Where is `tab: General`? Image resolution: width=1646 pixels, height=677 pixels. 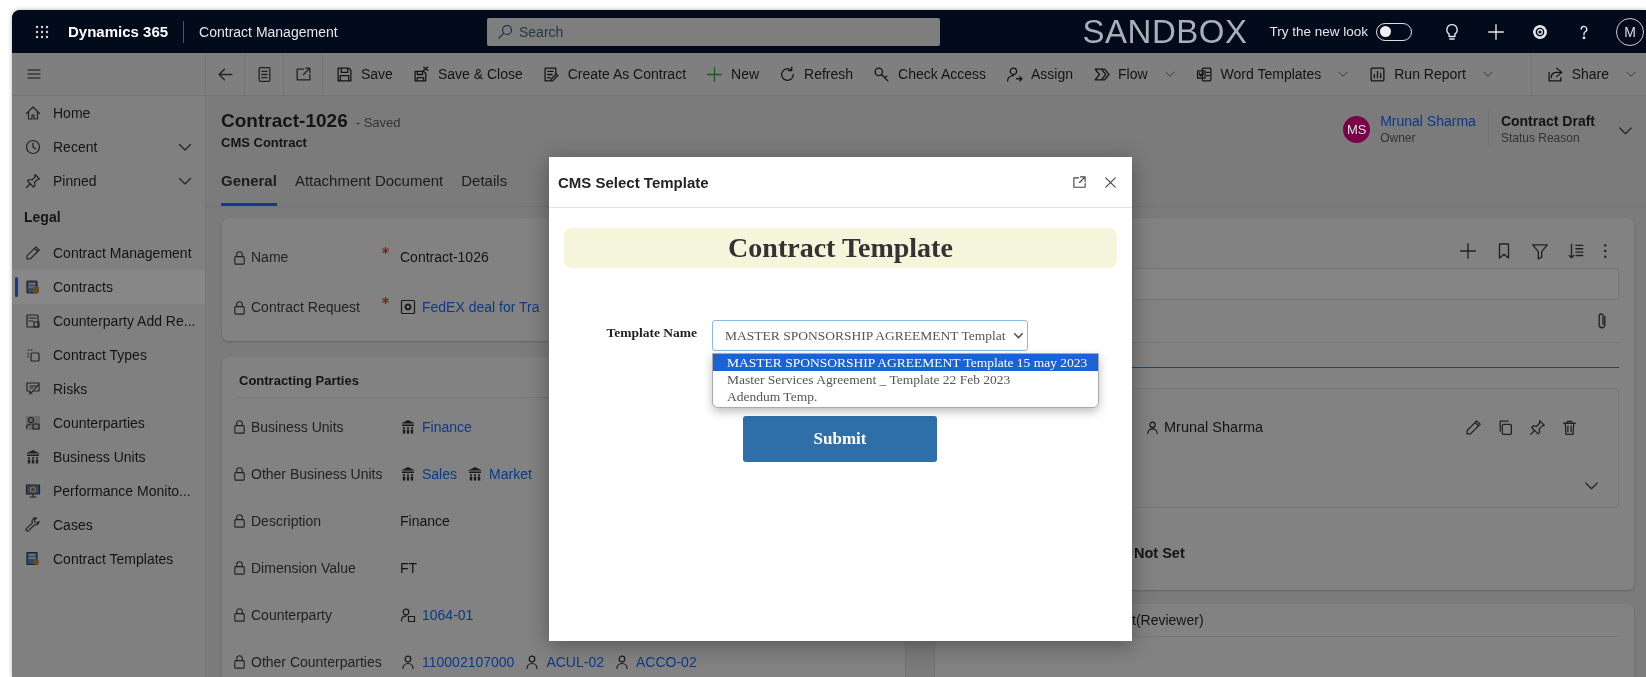 tab: General is located at coordinates (249, 182).